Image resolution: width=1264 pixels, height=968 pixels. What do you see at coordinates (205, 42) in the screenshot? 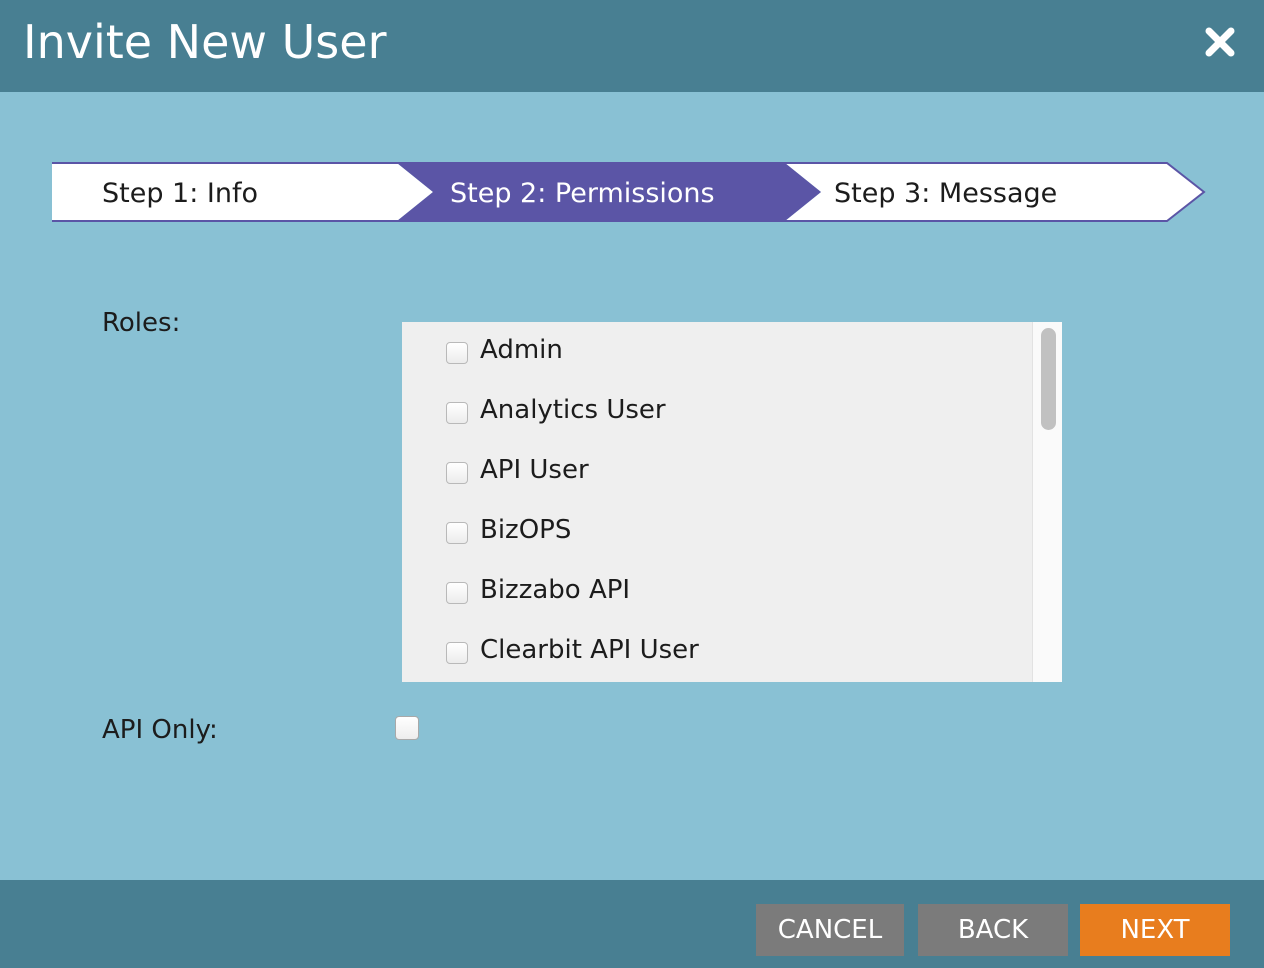
I see `dialog-title: Invite New User` at bounding box center [205, 42].